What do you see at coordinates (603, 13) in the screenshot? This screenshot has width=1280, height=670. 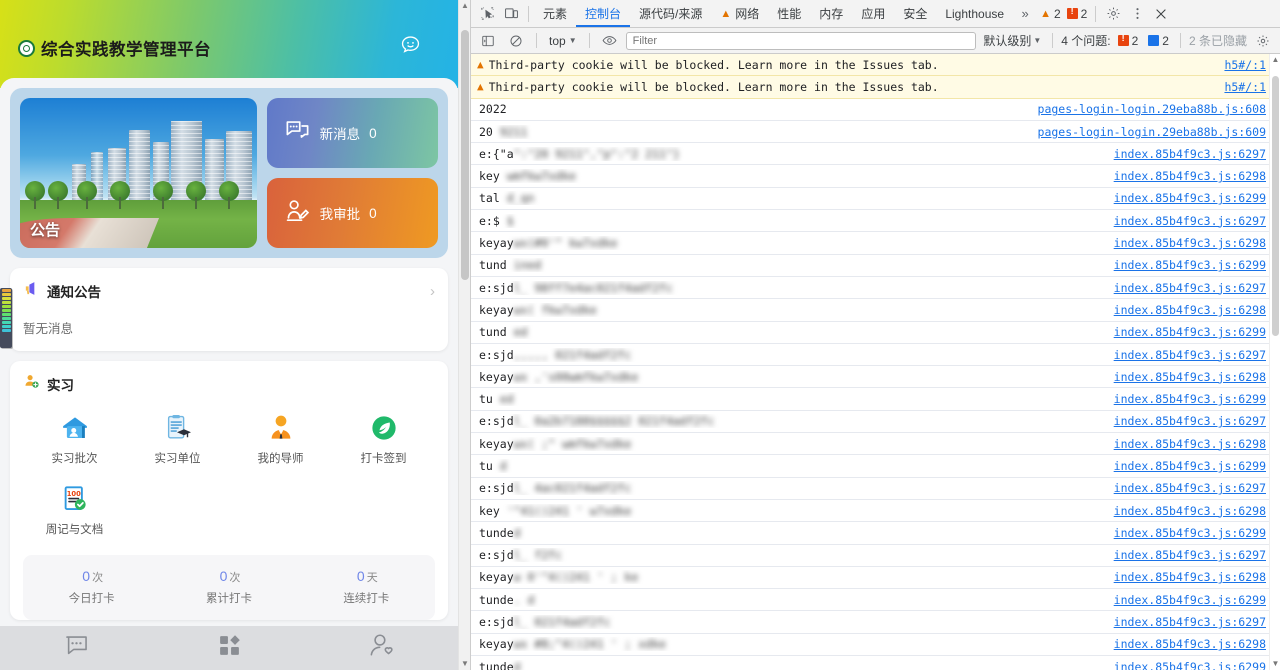 I see `tab-console: 控制台` at bounding box center [603, 13].